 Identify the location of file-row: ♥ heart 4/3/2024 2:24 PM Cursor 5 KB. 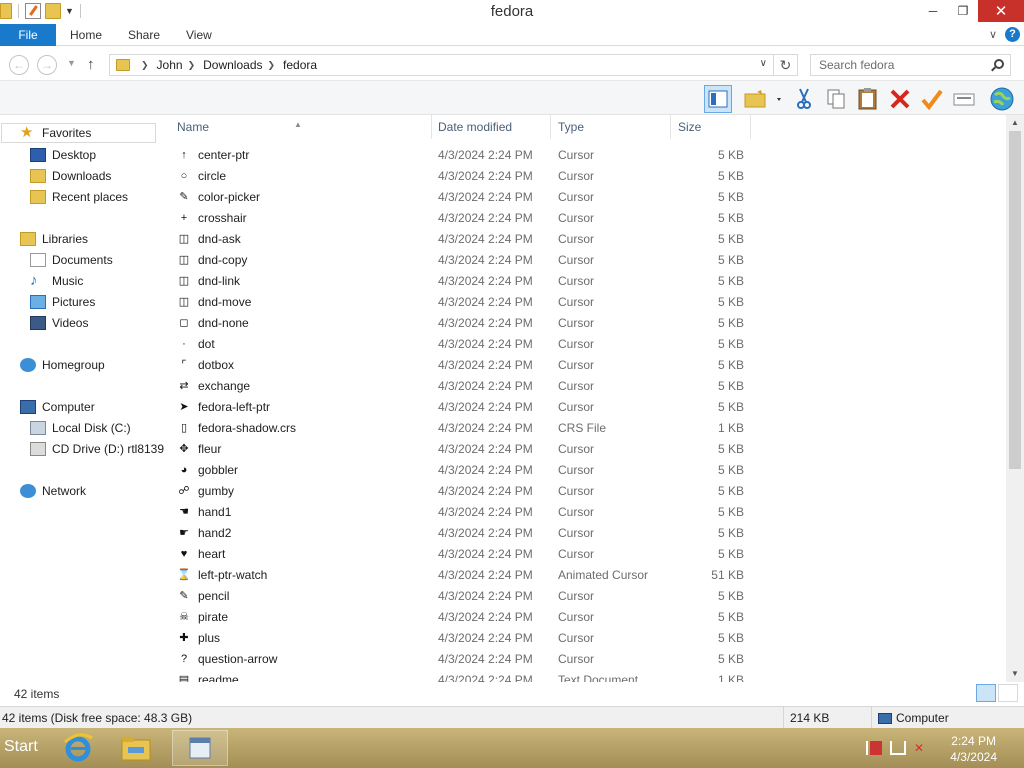
(468, 554).